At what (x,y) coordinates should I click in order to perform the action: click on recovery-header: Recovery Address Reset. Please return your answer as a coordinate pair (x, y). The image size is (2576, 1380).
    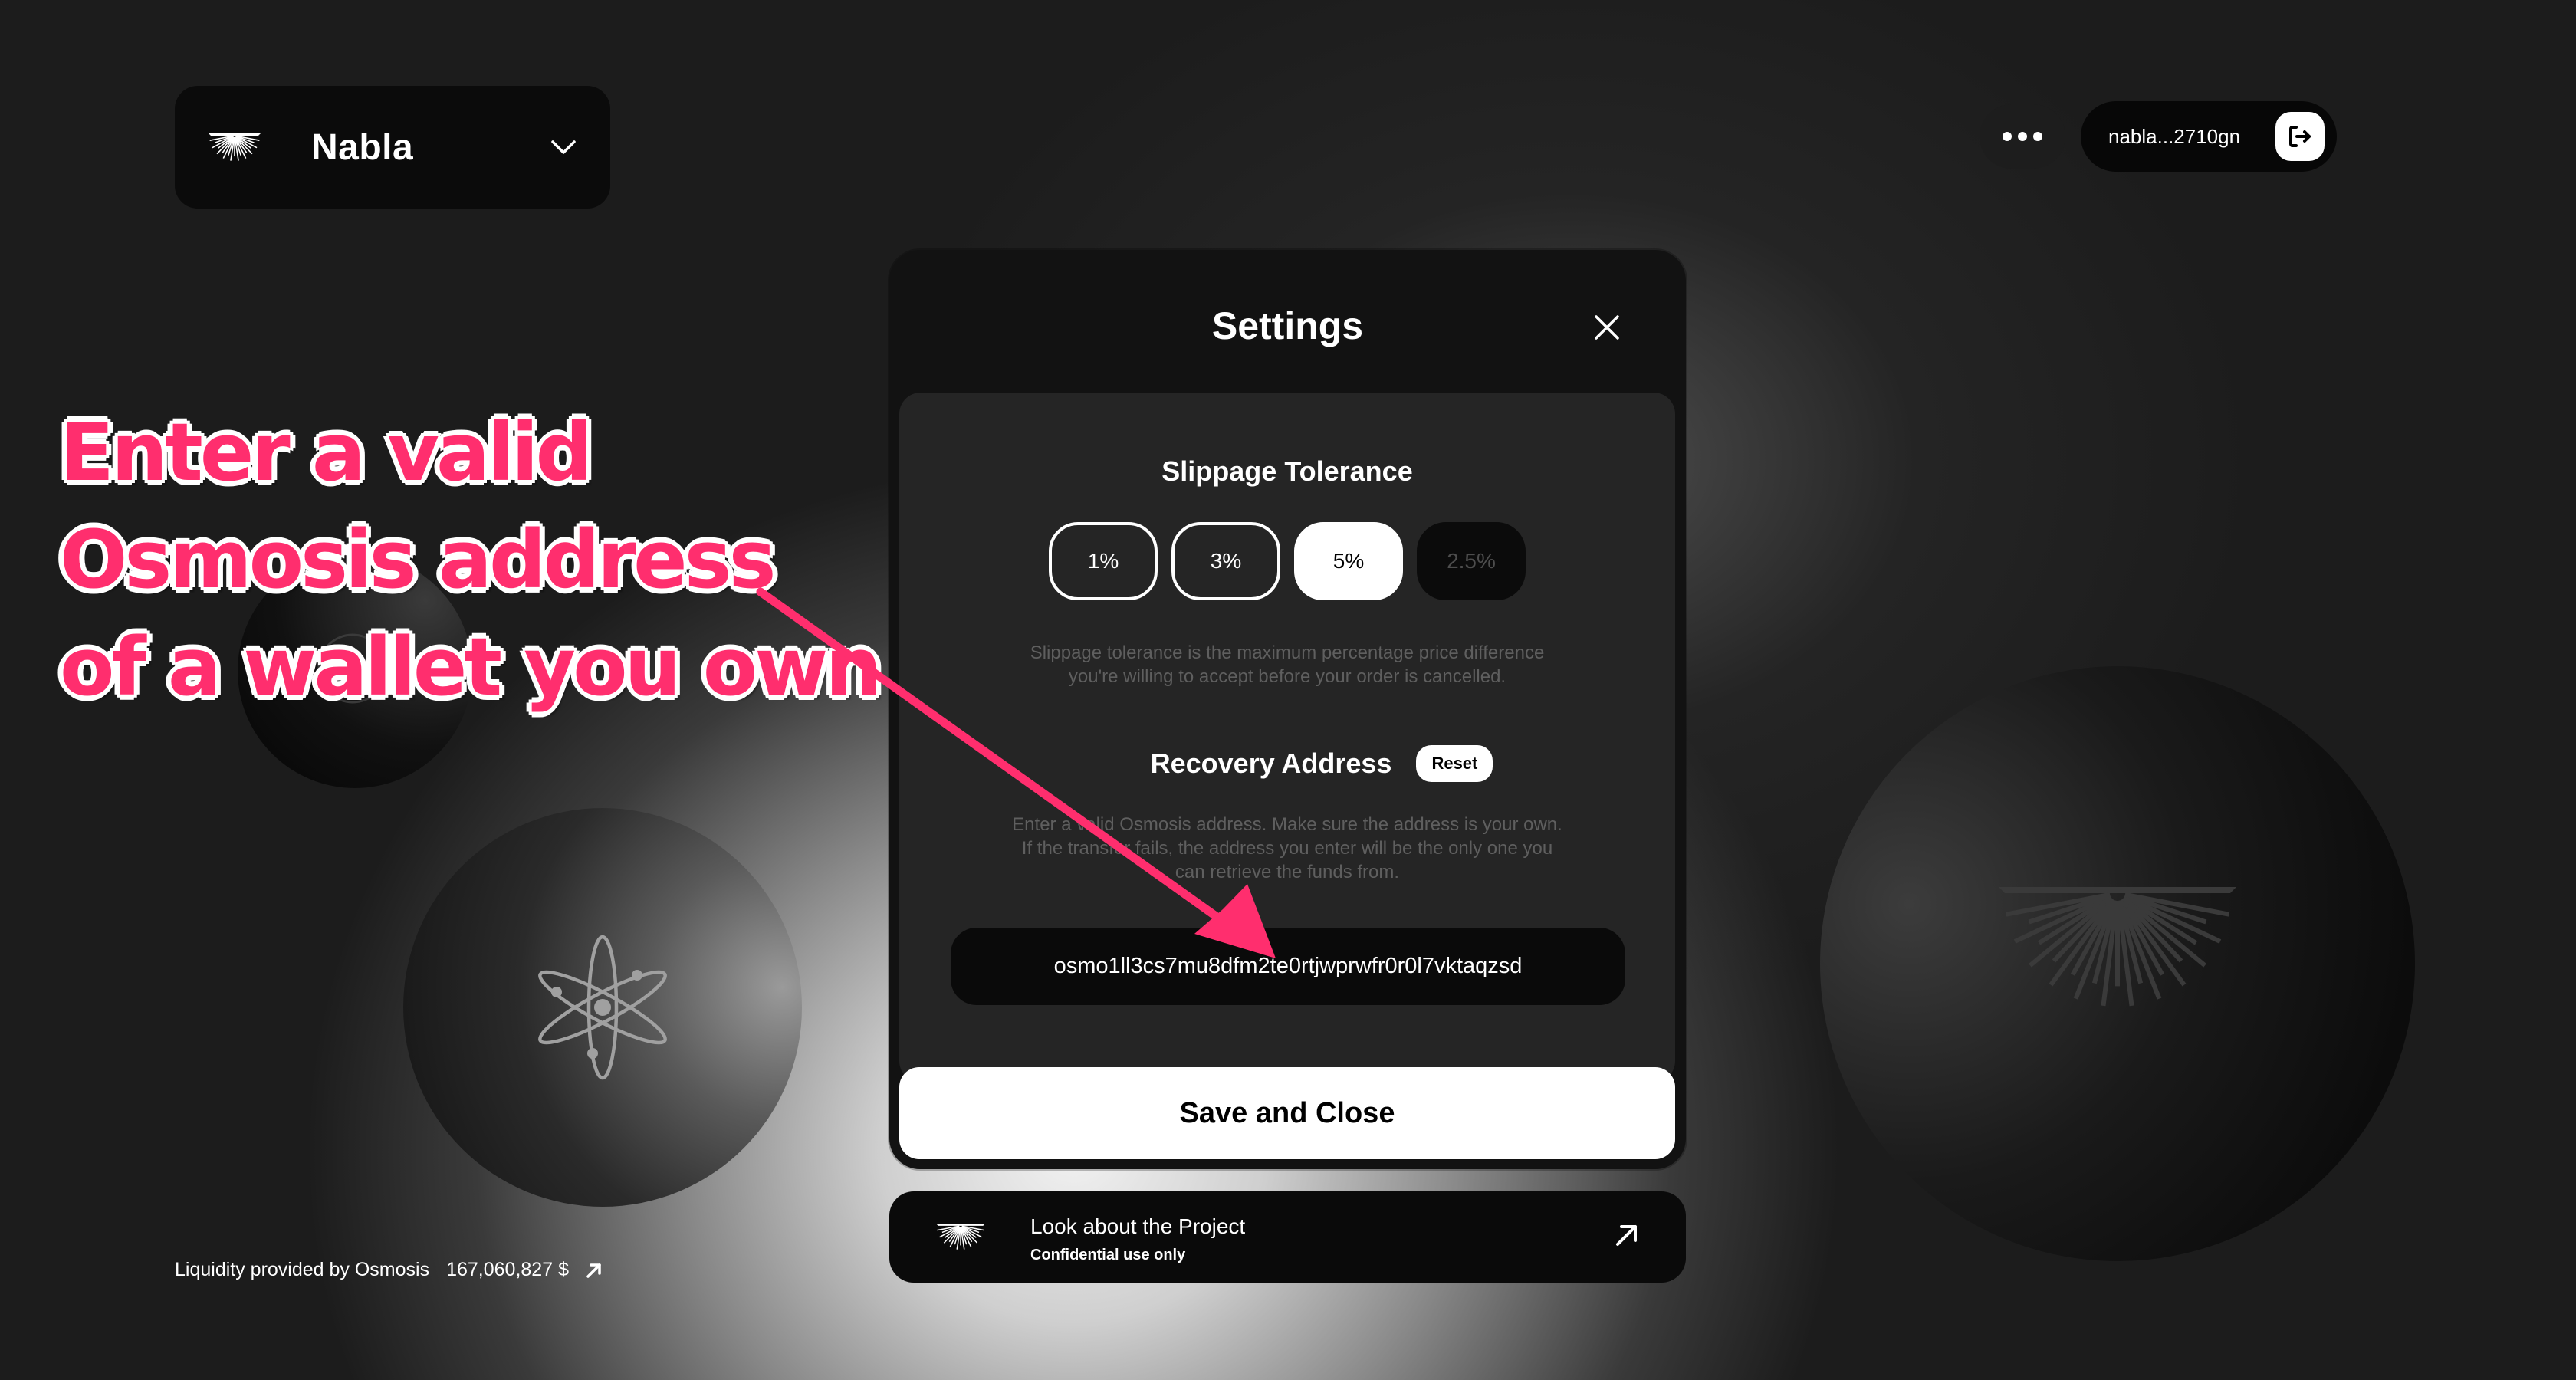
    Looking at the image, I should click on (1287, 764).